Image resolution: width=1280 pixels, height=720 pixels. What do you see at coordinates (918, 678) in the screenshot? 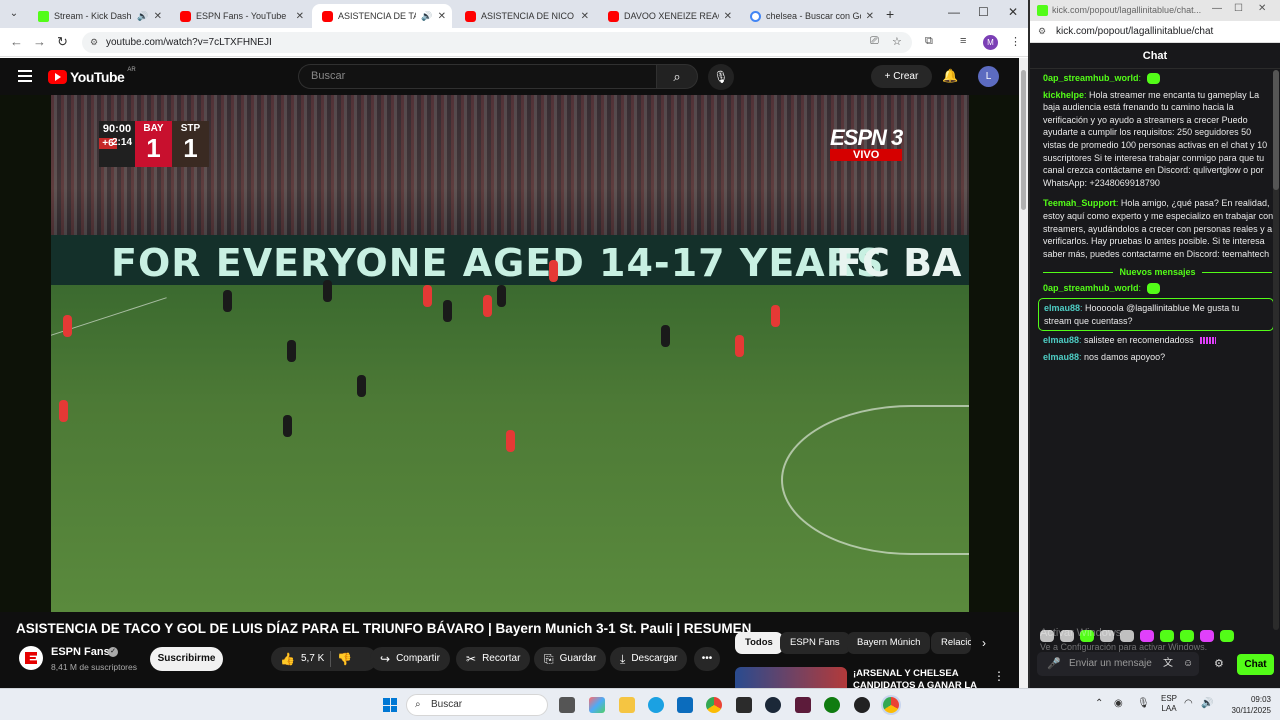
I see `related-video-title: ¡ARSENAL Y CHELSEA CANDIDATOS A GANAR LA` at bounding box center [918, 678].